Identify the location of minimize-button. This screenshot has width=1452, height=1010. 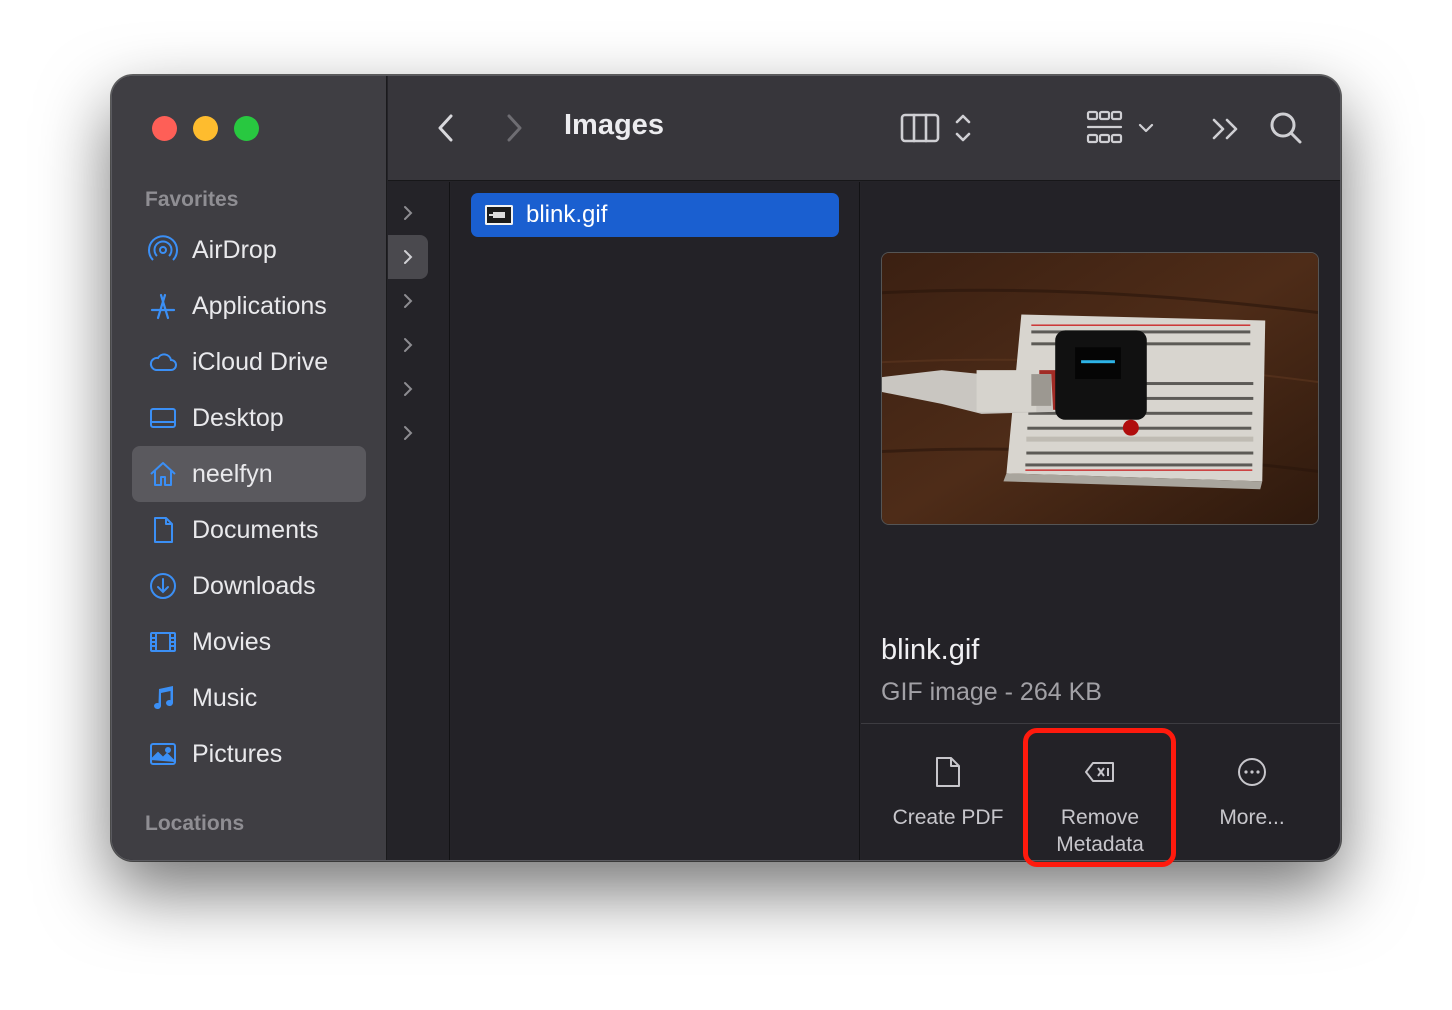
(205, 128).